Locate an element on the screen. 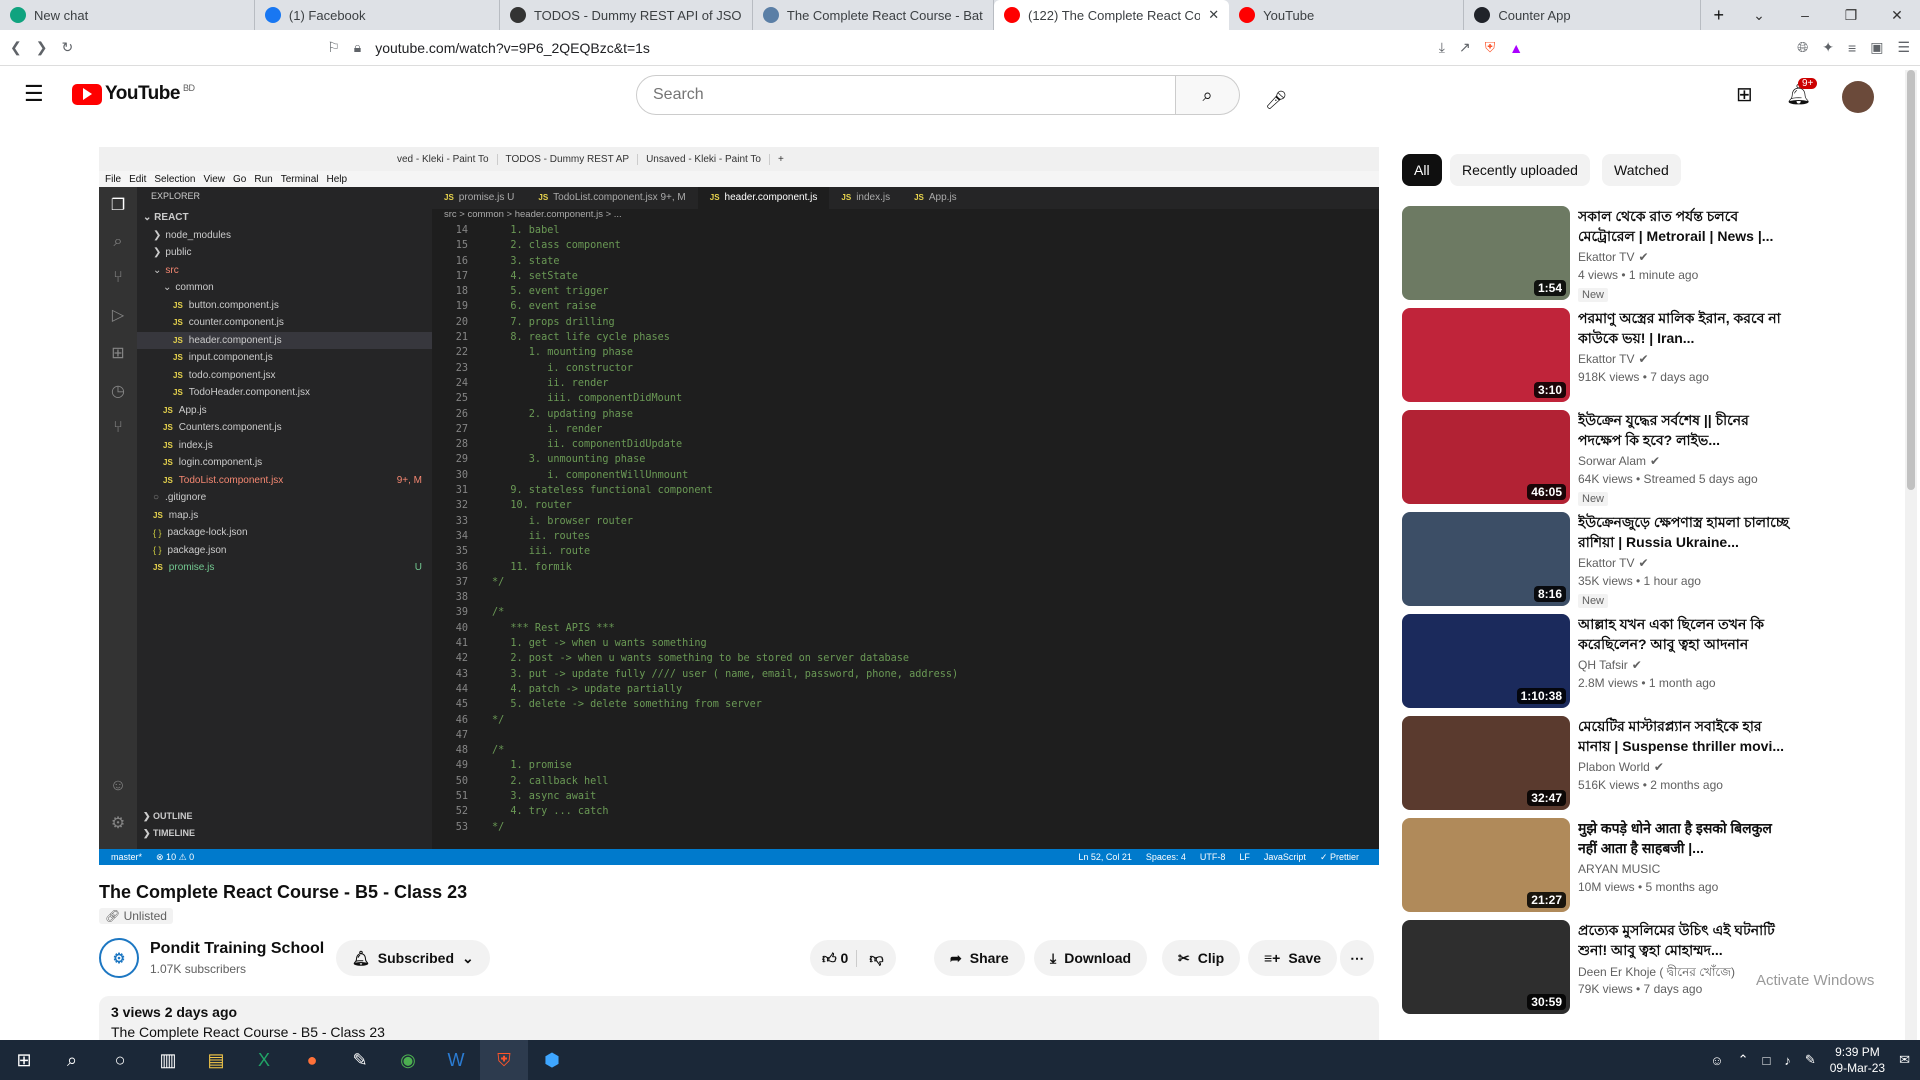  install-icon: ⤓ is located at coordinates (1442, 47).